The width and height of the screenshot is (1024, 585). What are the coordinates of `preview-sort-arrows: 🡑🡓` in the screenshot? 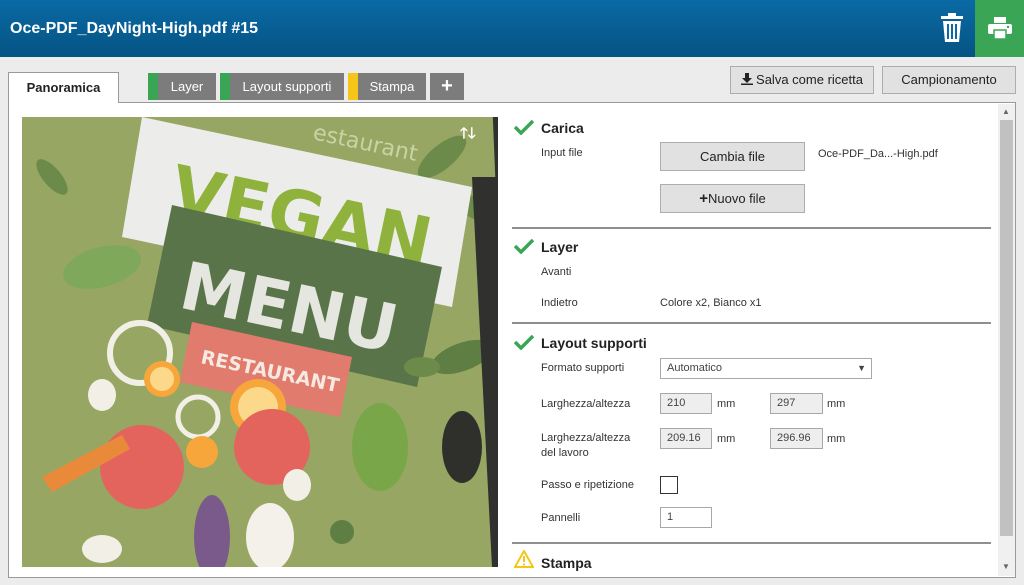 It's located at (468, 135).